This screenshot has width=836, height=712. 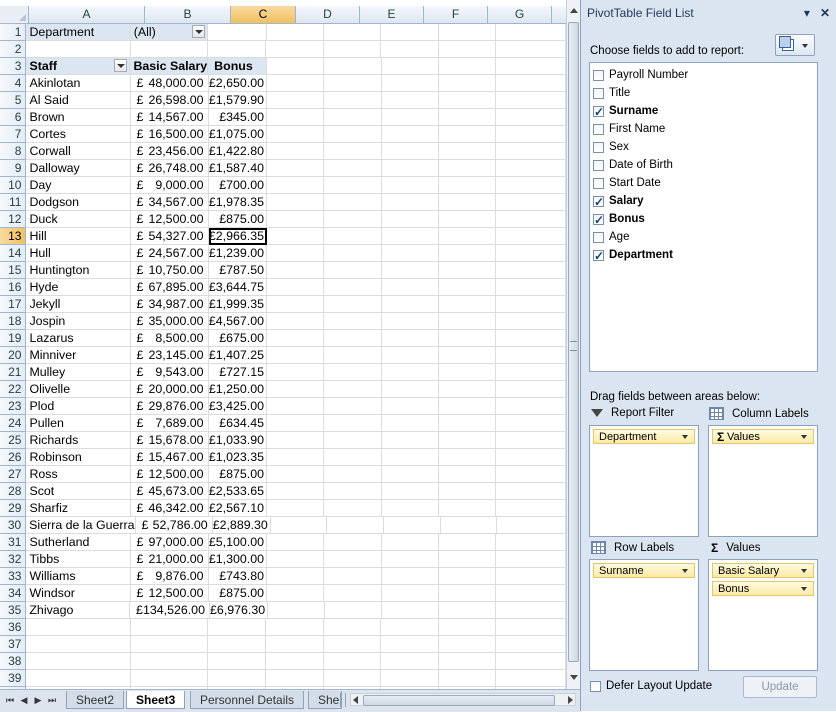 I want to click on bonus-cell: £2,650.00, so click(x=237, y=83).